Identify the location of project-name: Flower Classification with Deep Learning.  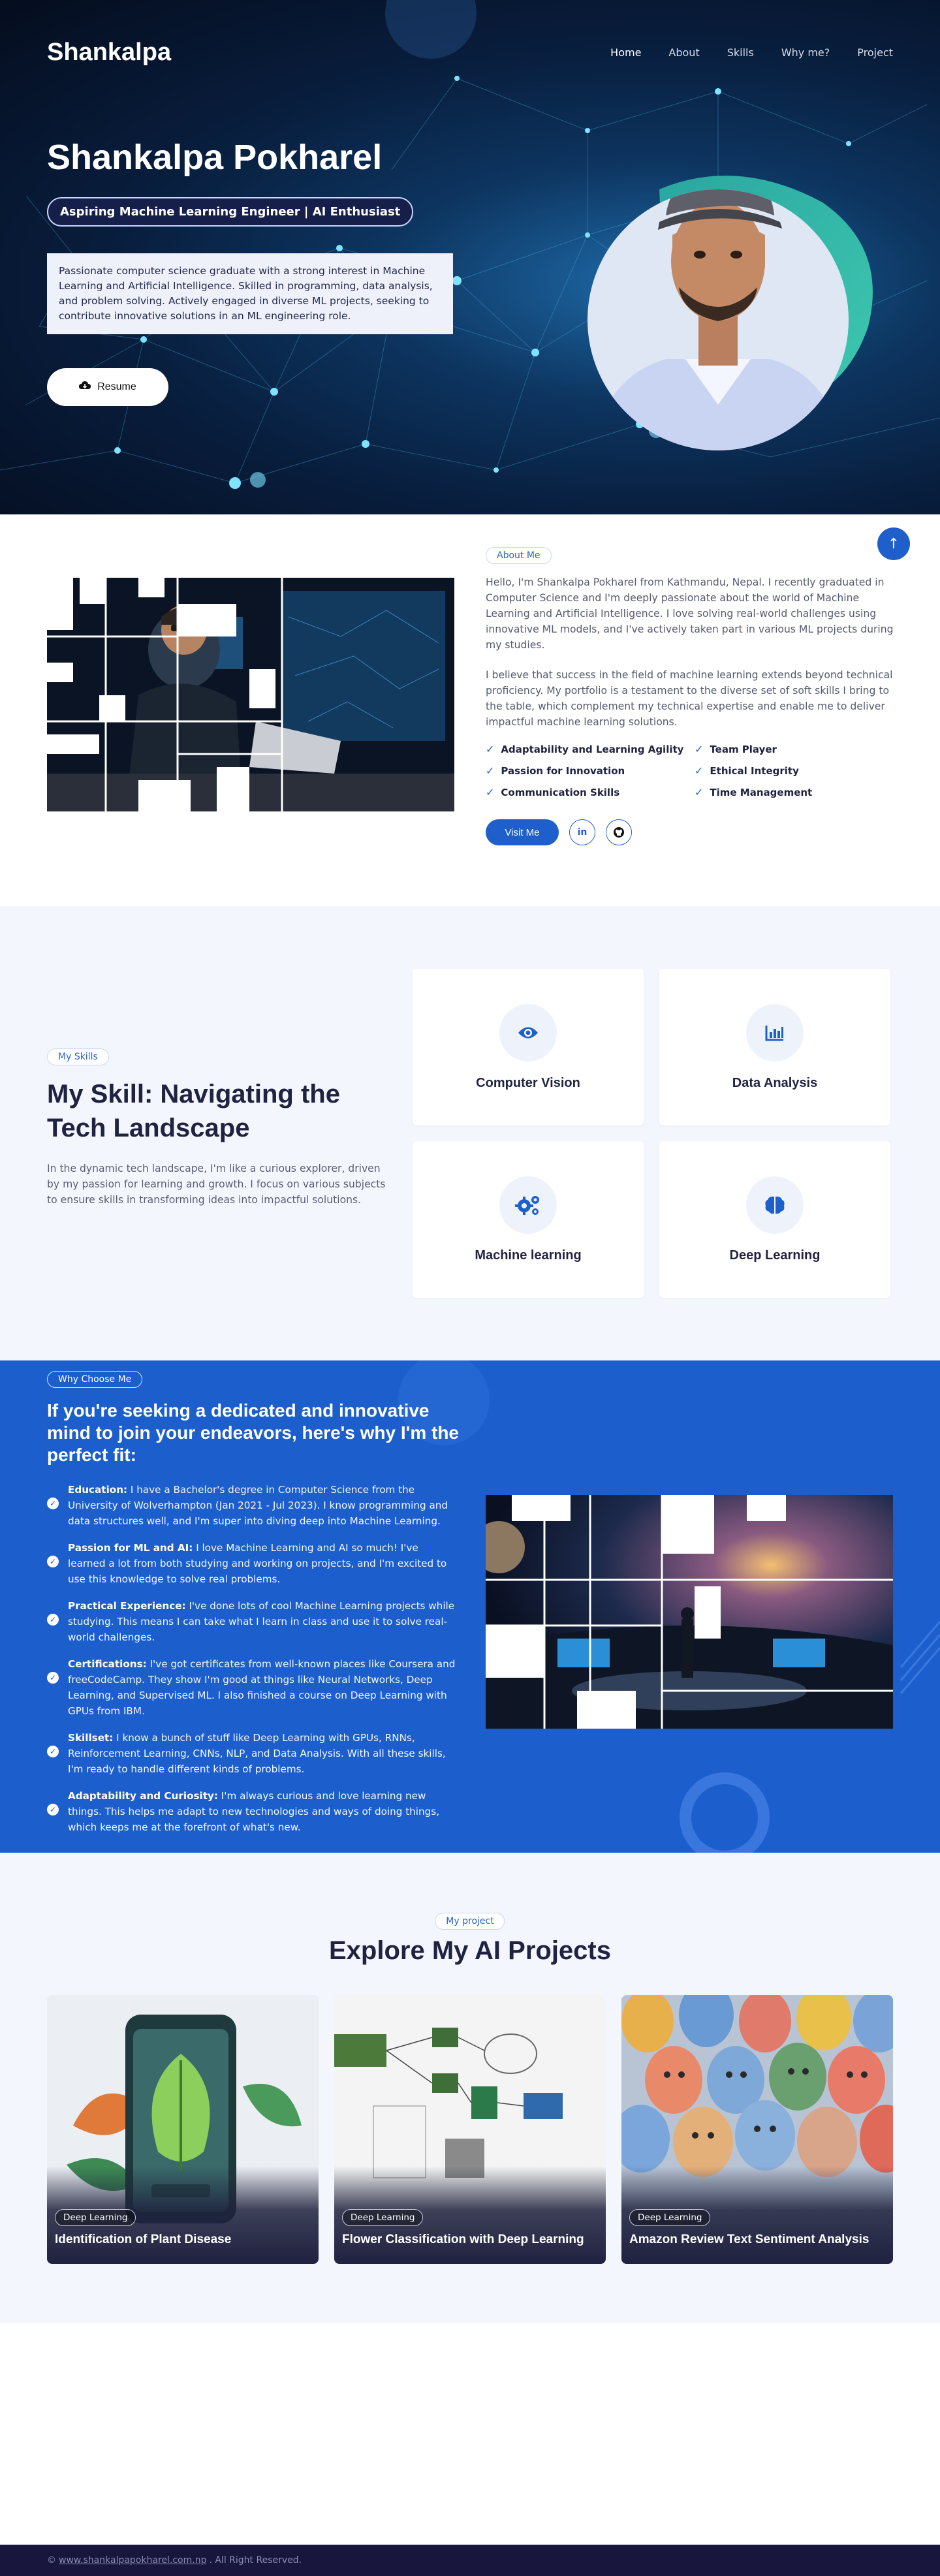
(463, 2239).